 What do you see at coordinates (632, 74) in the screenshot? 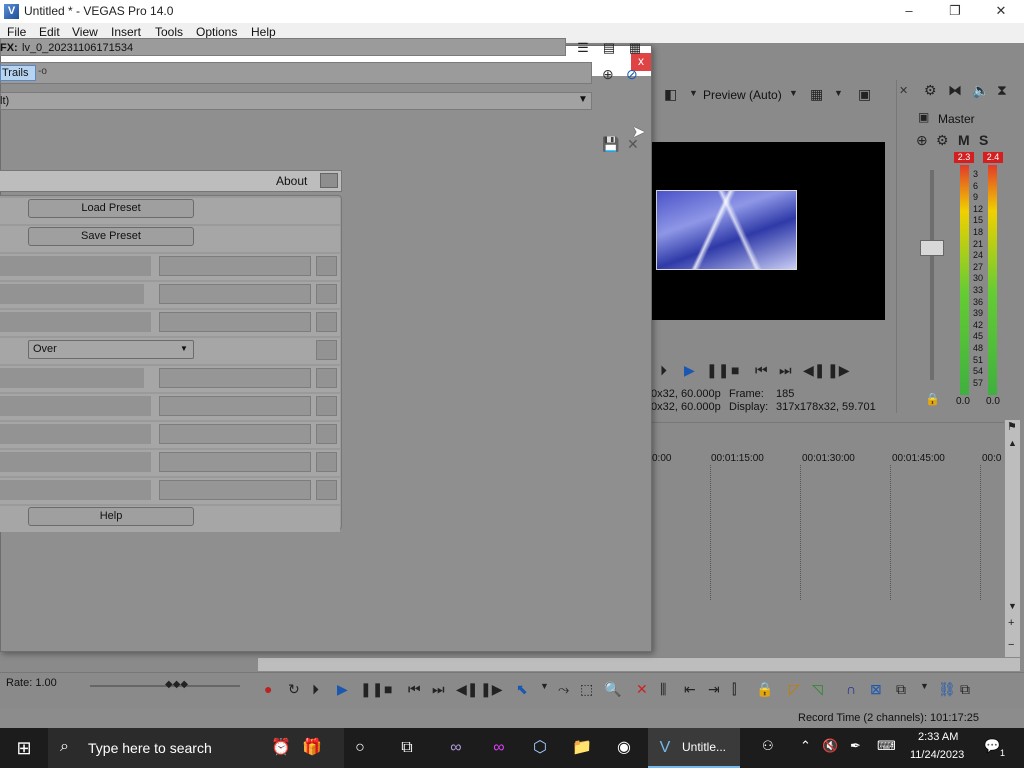
I see `remove-plugin-icon: ⊘` at bounding box center [632, 74].